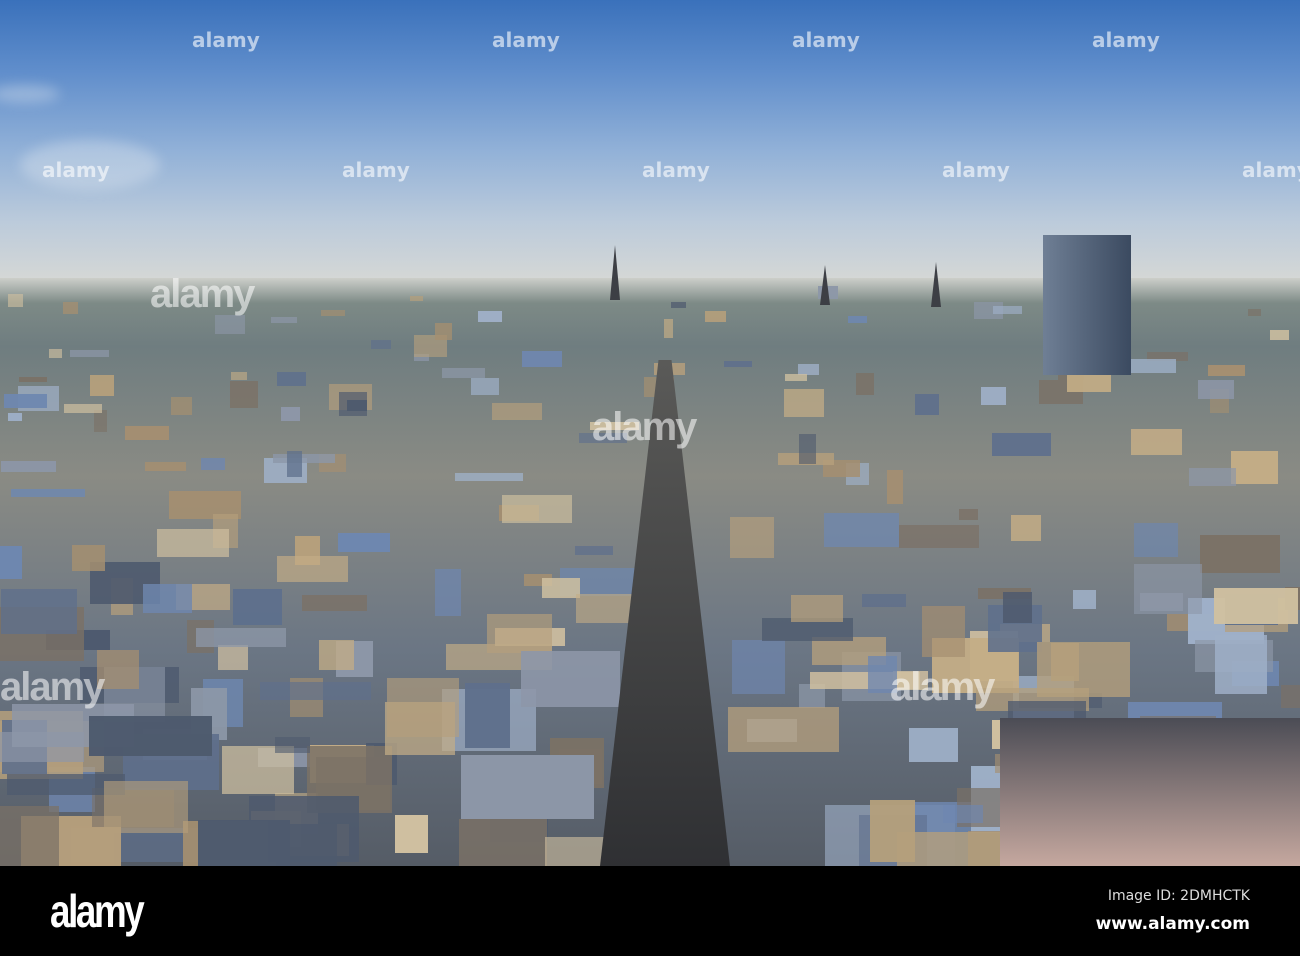 The height and width of the screenshot is (956, 1300). Describe the element at coordinates (650, 911) in the screenshot. I see `footer-bar: alamy Image ID: 2DMHCTK www.alamy.com` at that location.